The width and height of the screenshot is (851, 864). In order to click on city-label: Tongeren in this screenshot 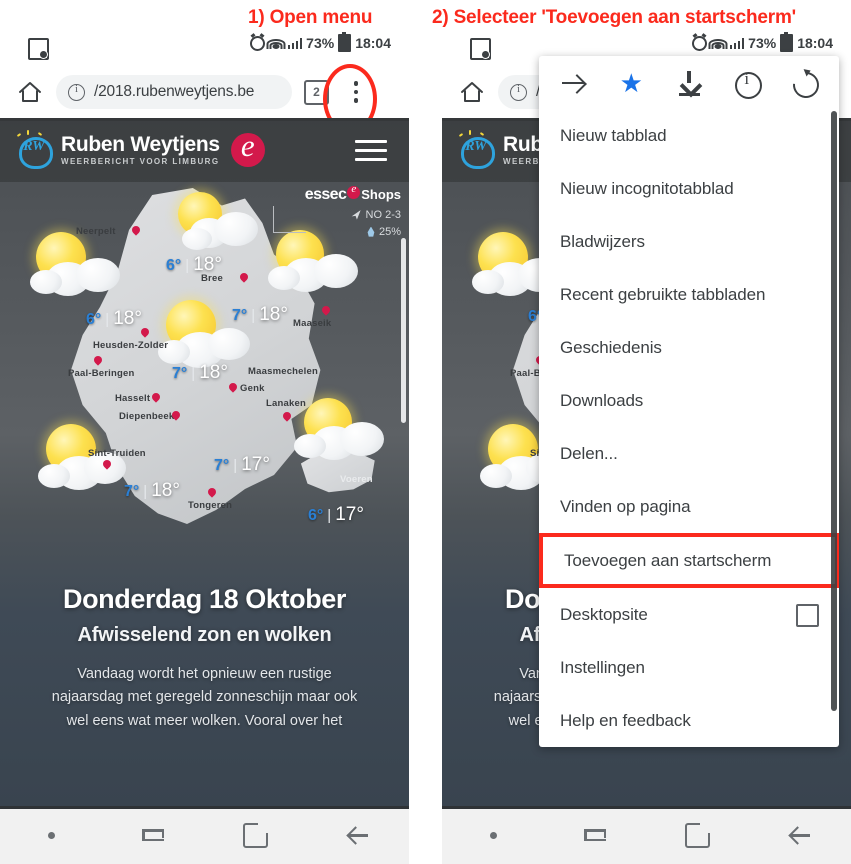, I will do `click(210, 505)`.